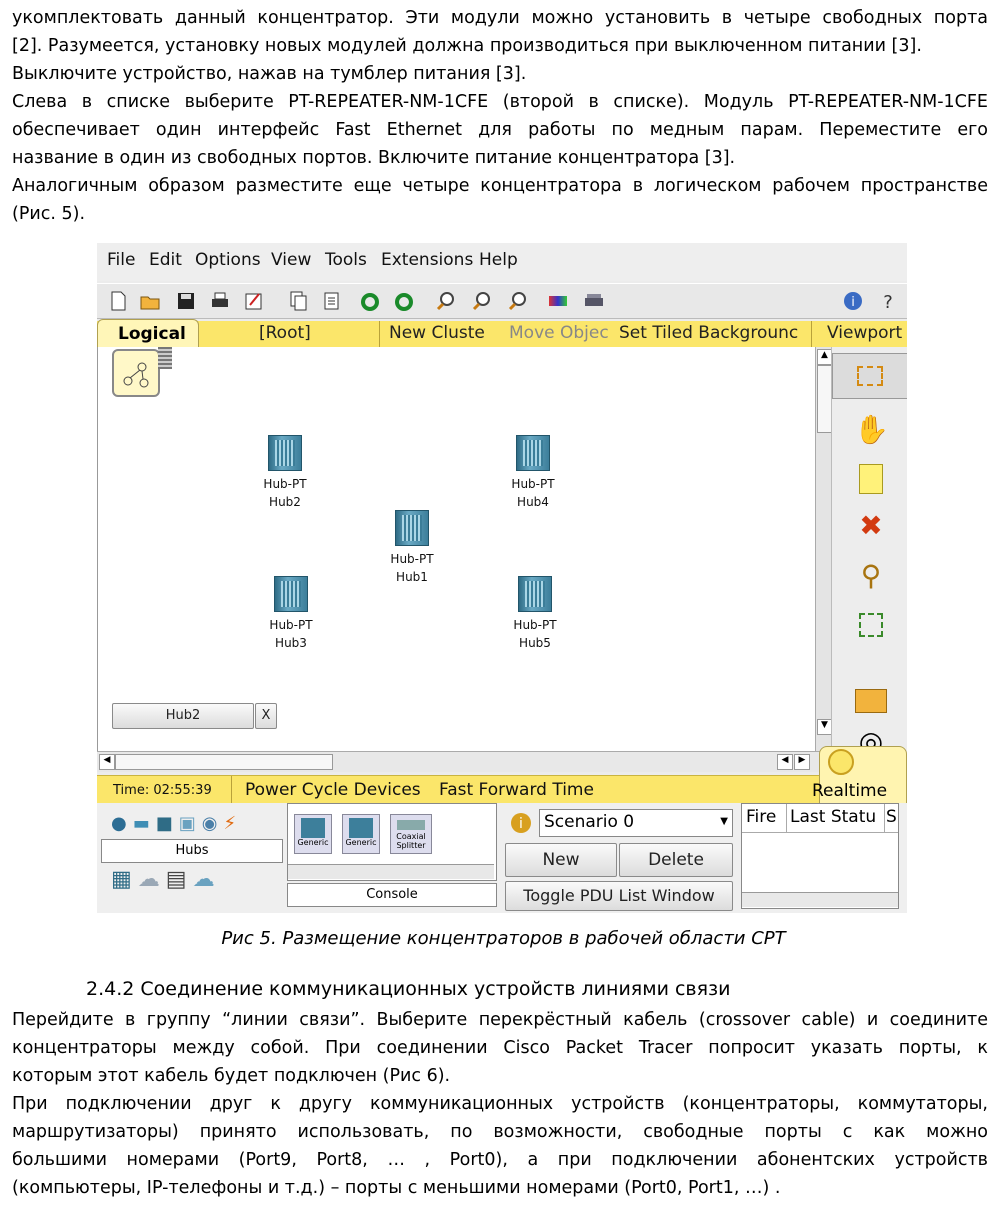 The image size is (1007, 1216). I want to click on move-hand-icon: ✋, so click(871, 430).